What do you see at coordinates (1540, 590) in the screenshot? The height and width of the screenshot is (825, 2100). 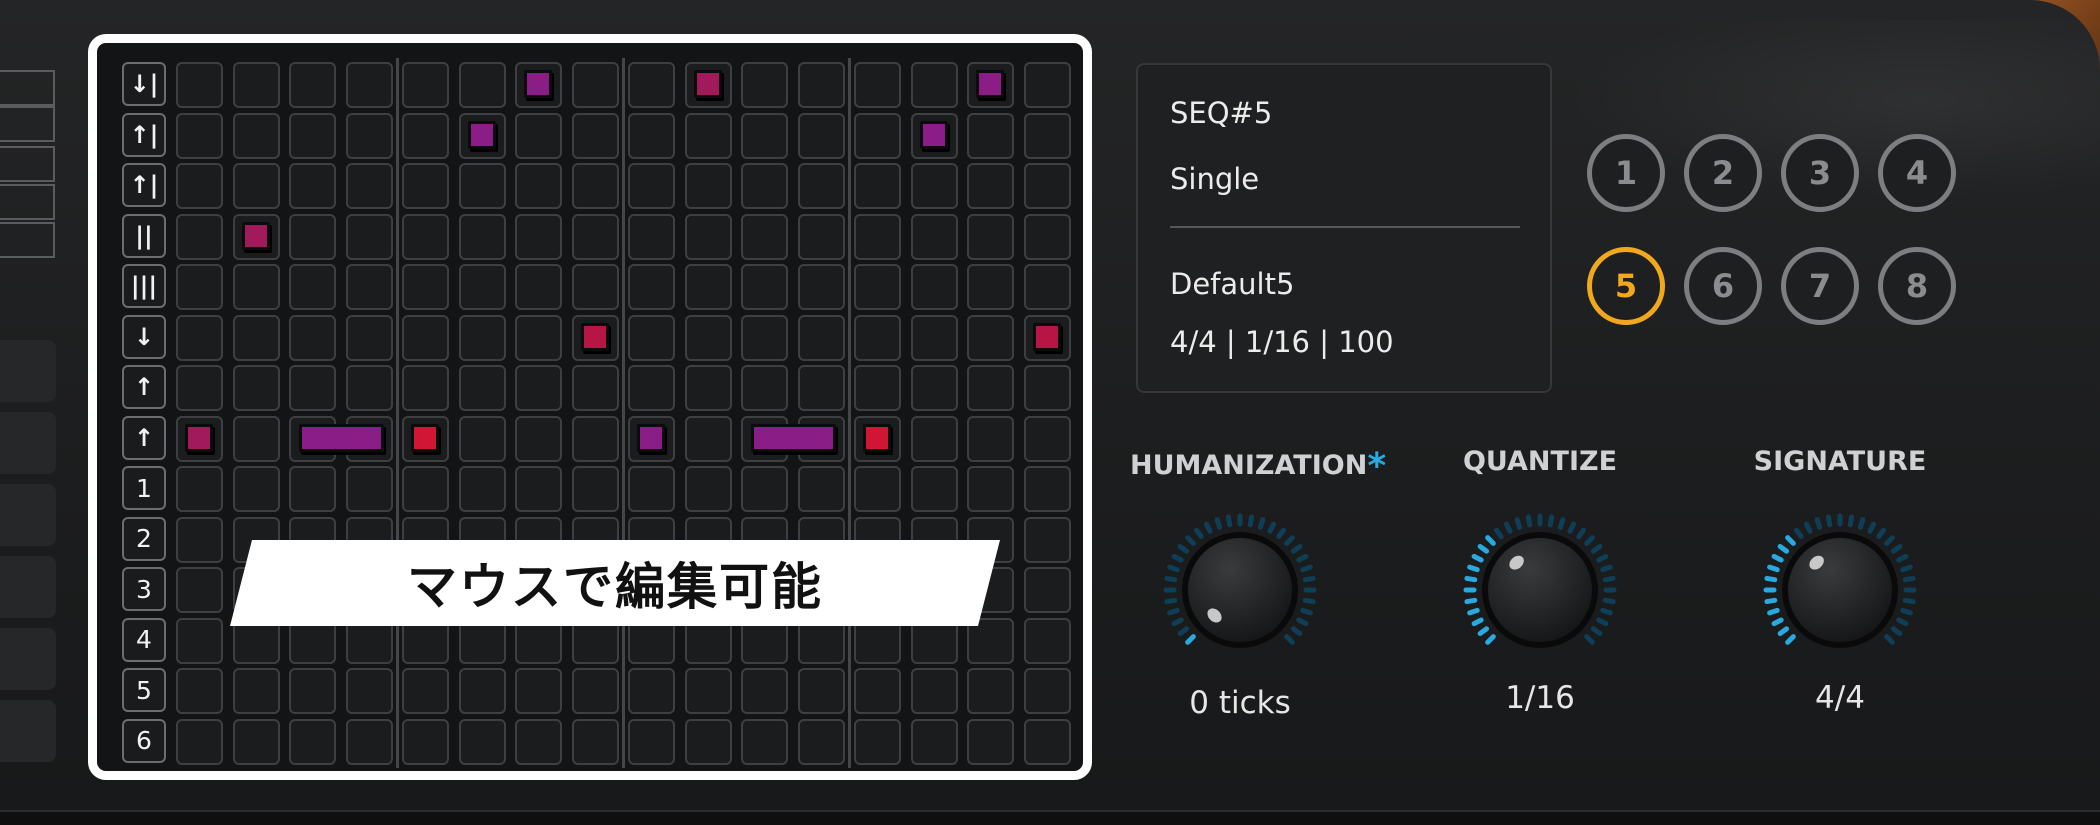 I see `quantize-knob` at bounding box center [1540, 590].